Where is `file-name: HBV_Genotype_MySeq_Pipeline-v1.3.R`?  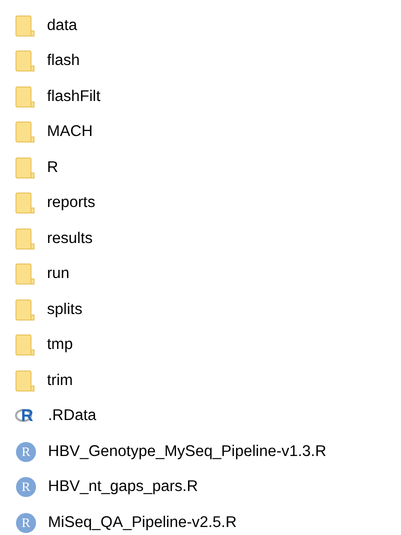
file-name: HBV_Genotype_MySeq_Pipeline-v1.3.R is located at coordinates (187, 451).